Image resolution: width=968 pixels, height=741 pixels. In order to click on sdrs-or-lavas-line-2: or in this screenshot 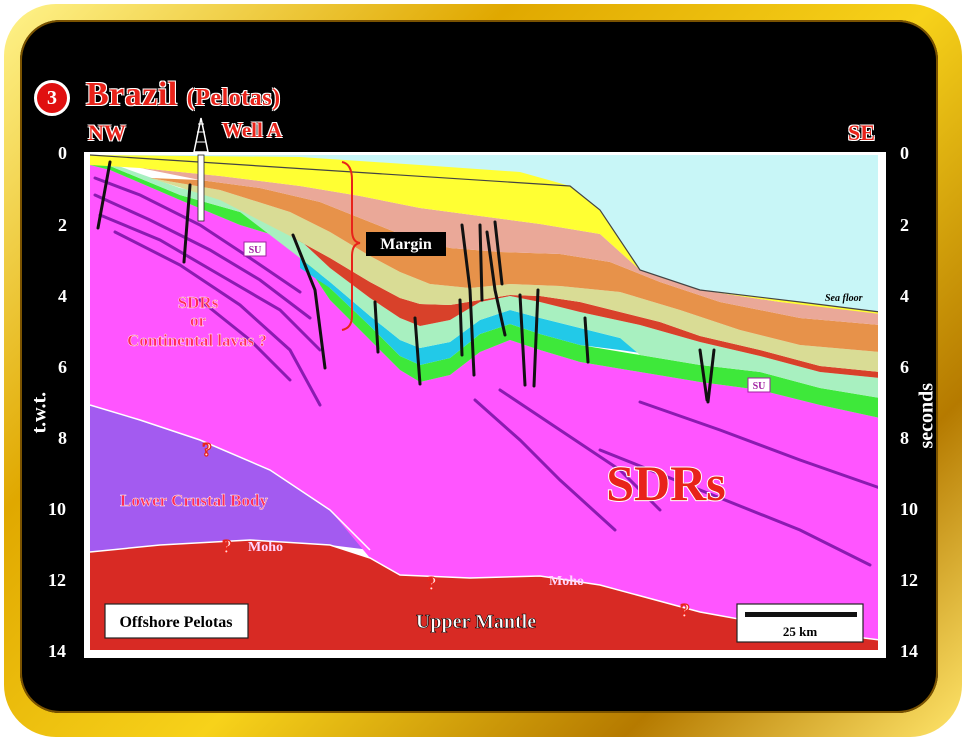, I will do `click(198, 320)`.